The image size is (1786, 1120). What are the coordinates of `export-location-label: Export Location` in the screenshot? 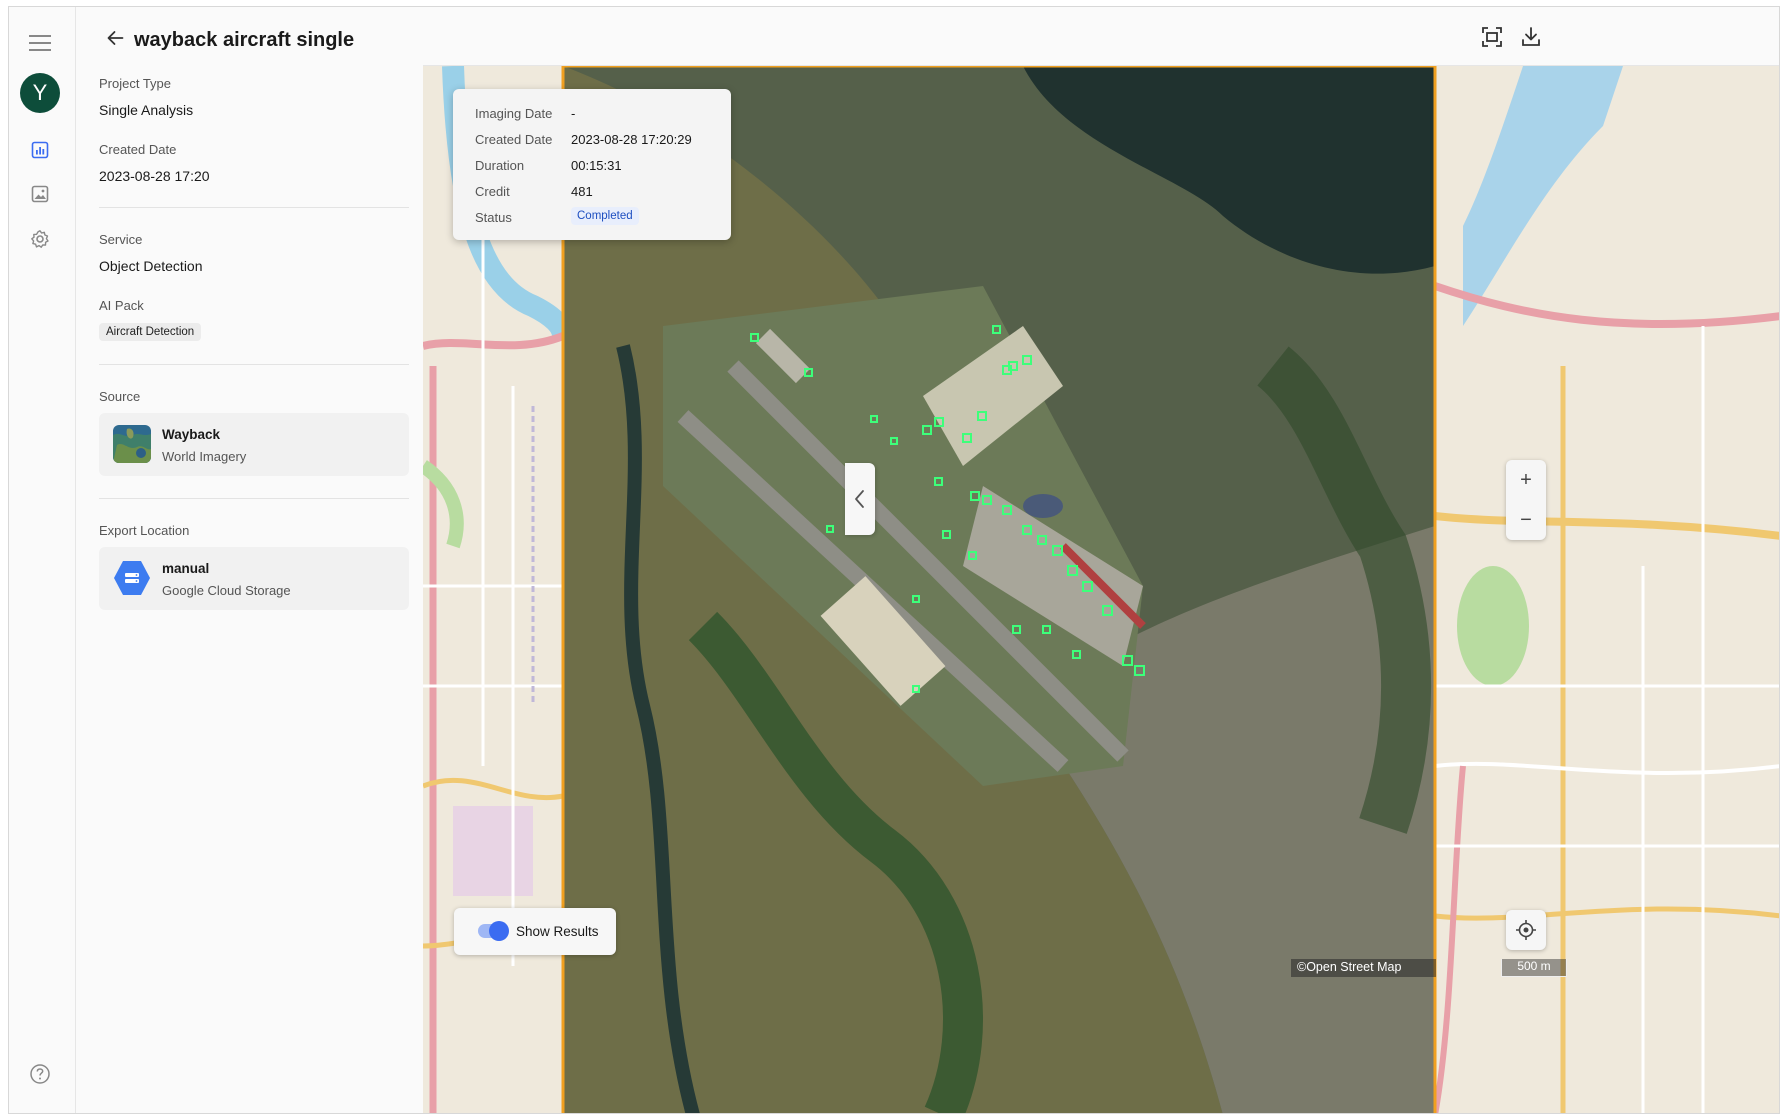 It's located at (144, 530).